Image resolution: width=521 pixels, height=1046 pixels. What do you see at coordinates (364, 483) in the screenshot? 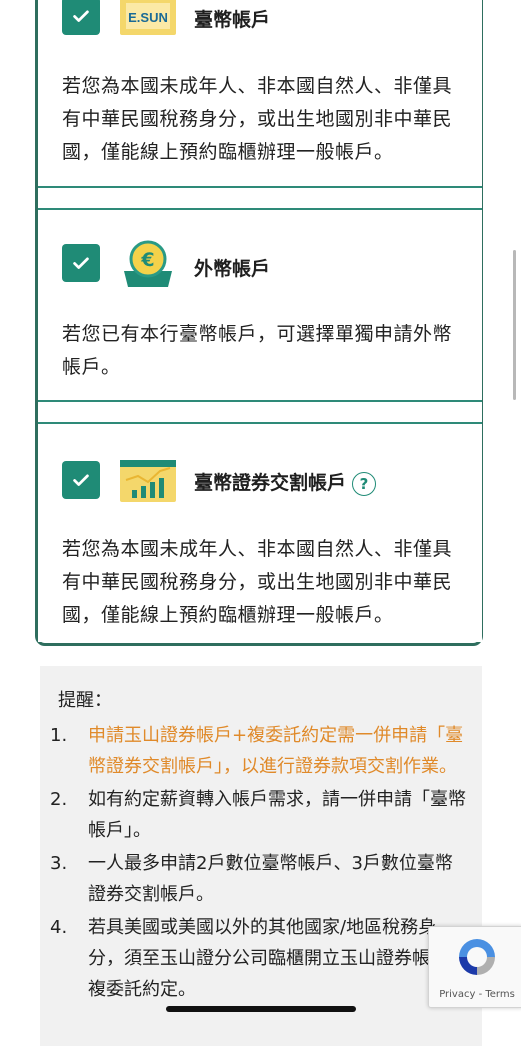
I see `help-icon: ?` at bounding box center [364, 483].